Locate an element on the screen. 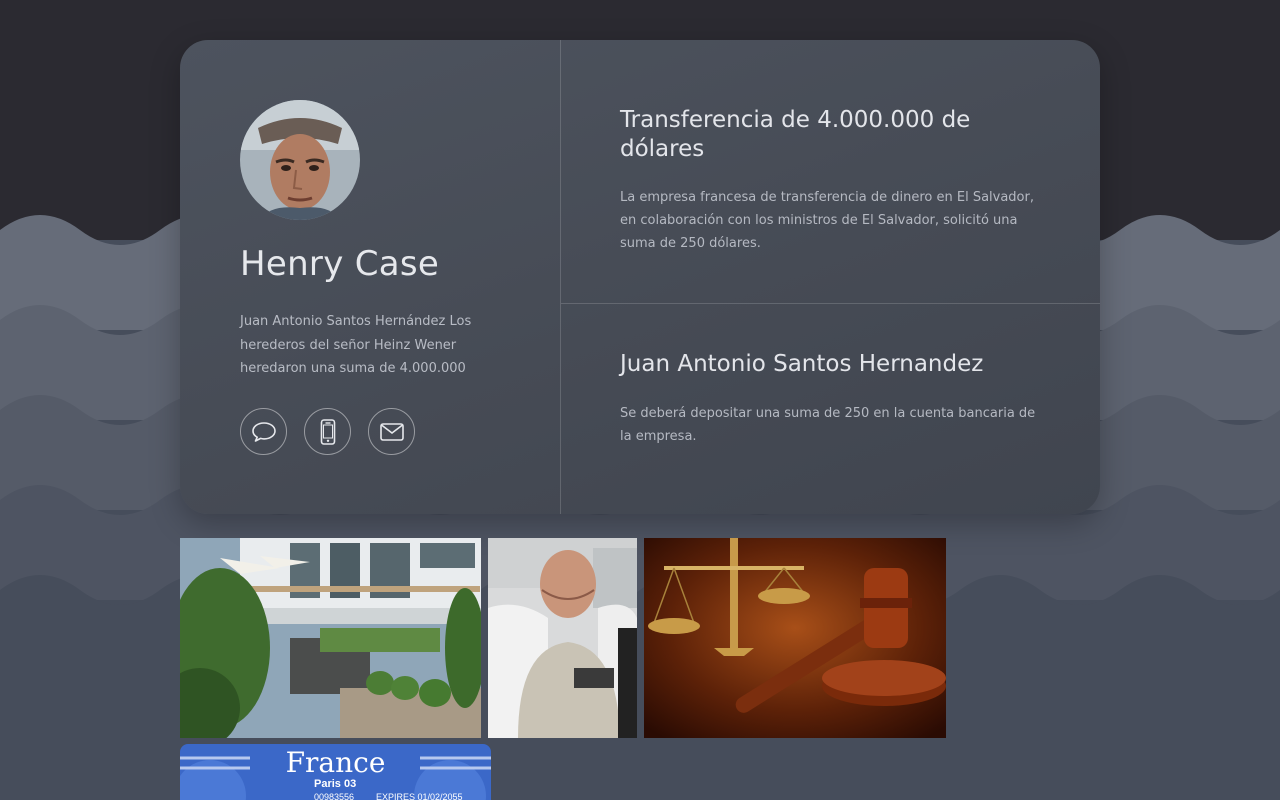  profile-name: Henry Case is located at coordinates (340, 264).